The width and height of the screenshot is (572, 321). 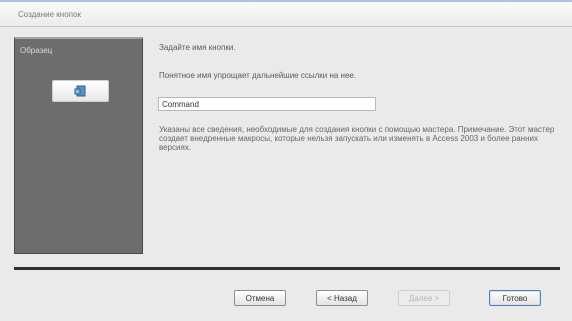 I want to click on cancel-button: Отмена, so click(x=260, y=298).